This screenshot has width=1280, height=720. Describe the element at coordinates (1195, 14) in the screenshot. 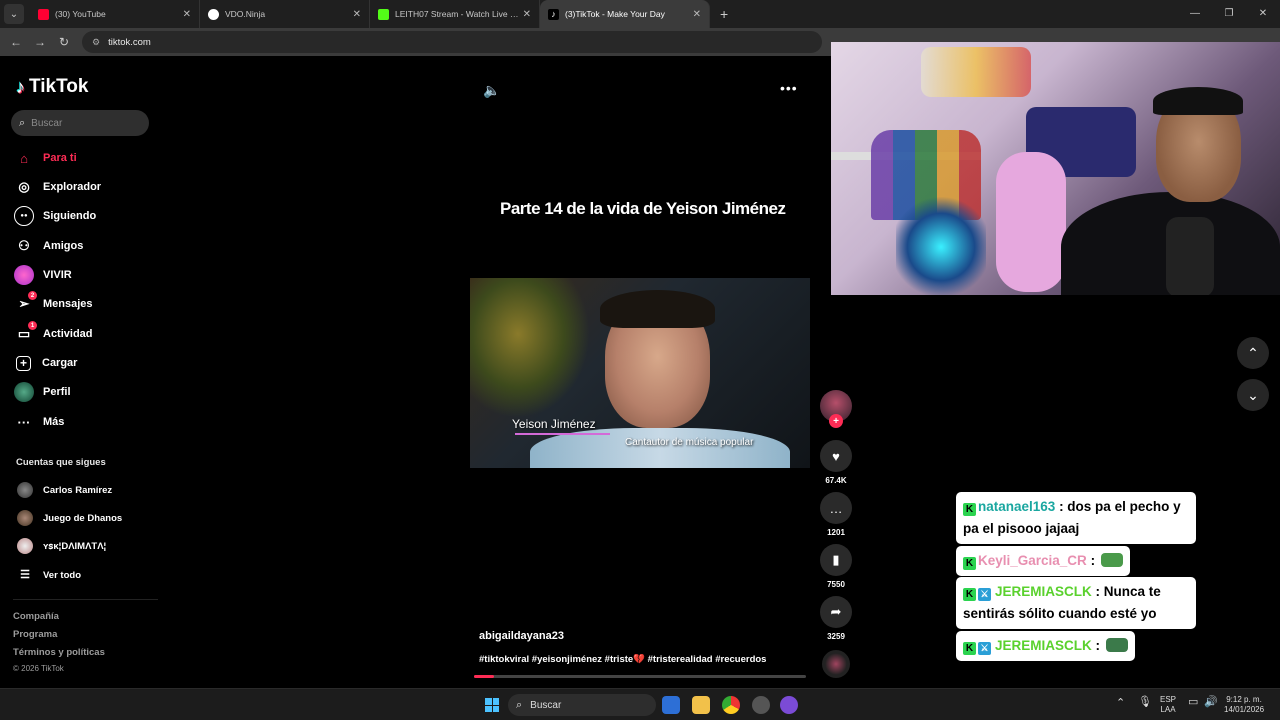

I see `minimize-icon: —` at that location.